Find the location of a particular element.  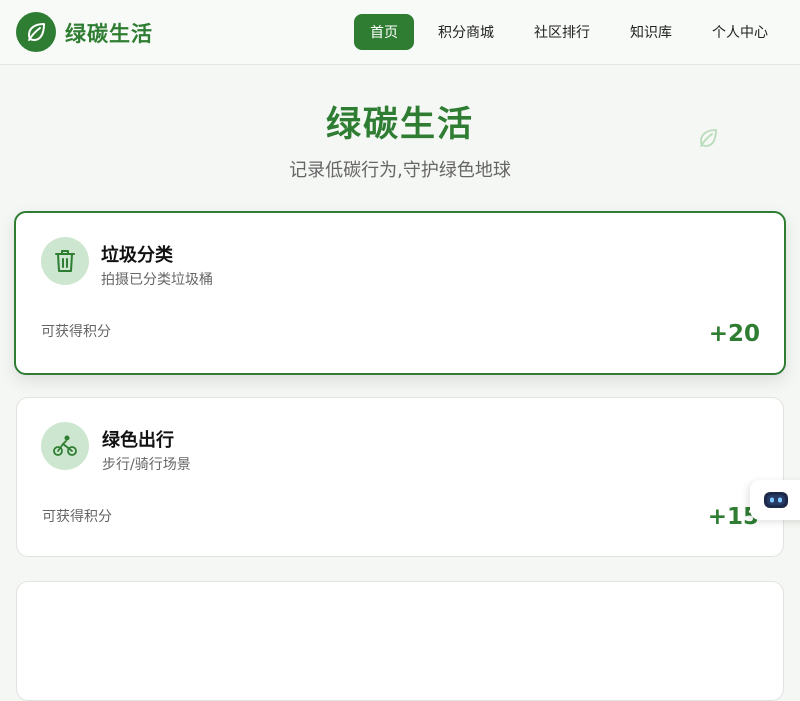

activity-description: 拍摄已分类垃圾桶 is located at coordinates (157, 280).